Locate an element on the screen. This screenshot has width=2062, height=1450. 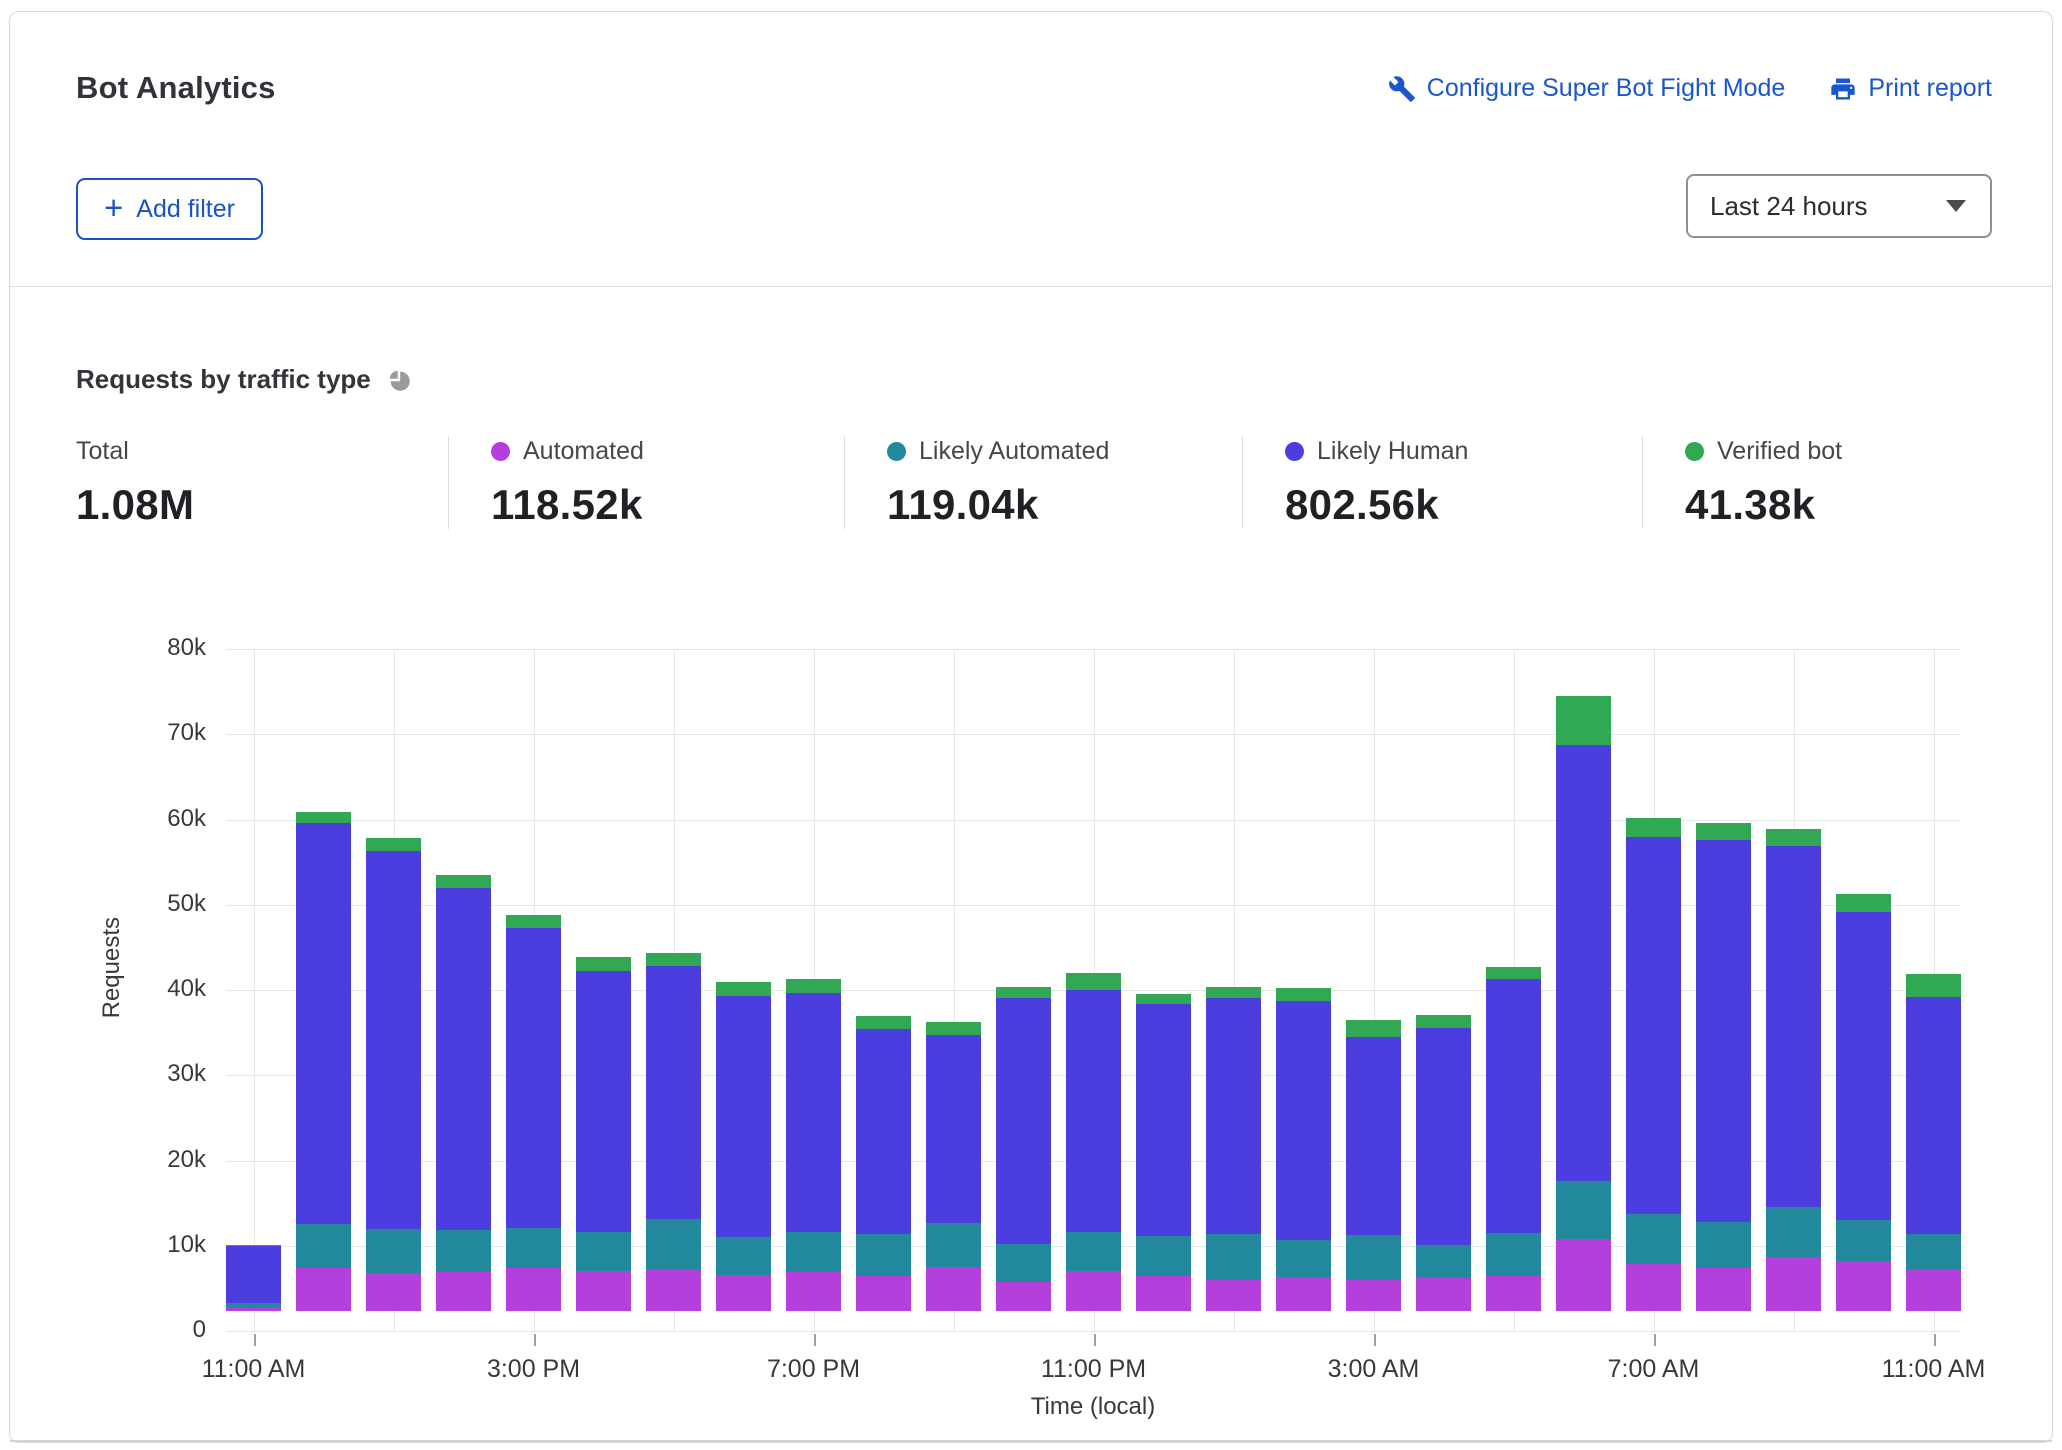
time-range-select: Last 24 hours is located at coordinates (1839, 206).